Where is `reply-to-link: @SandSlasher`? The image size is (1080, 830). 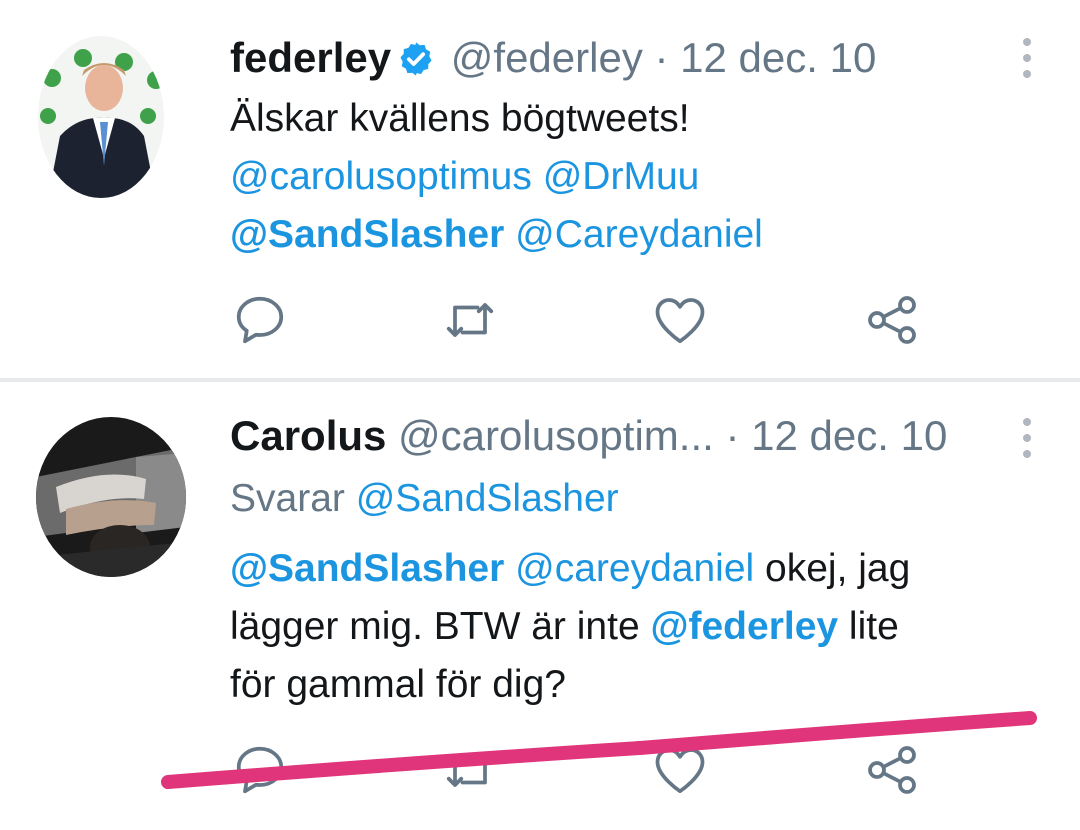
reply-to-link: @SandSlasher is located at coordinates (487, 498).